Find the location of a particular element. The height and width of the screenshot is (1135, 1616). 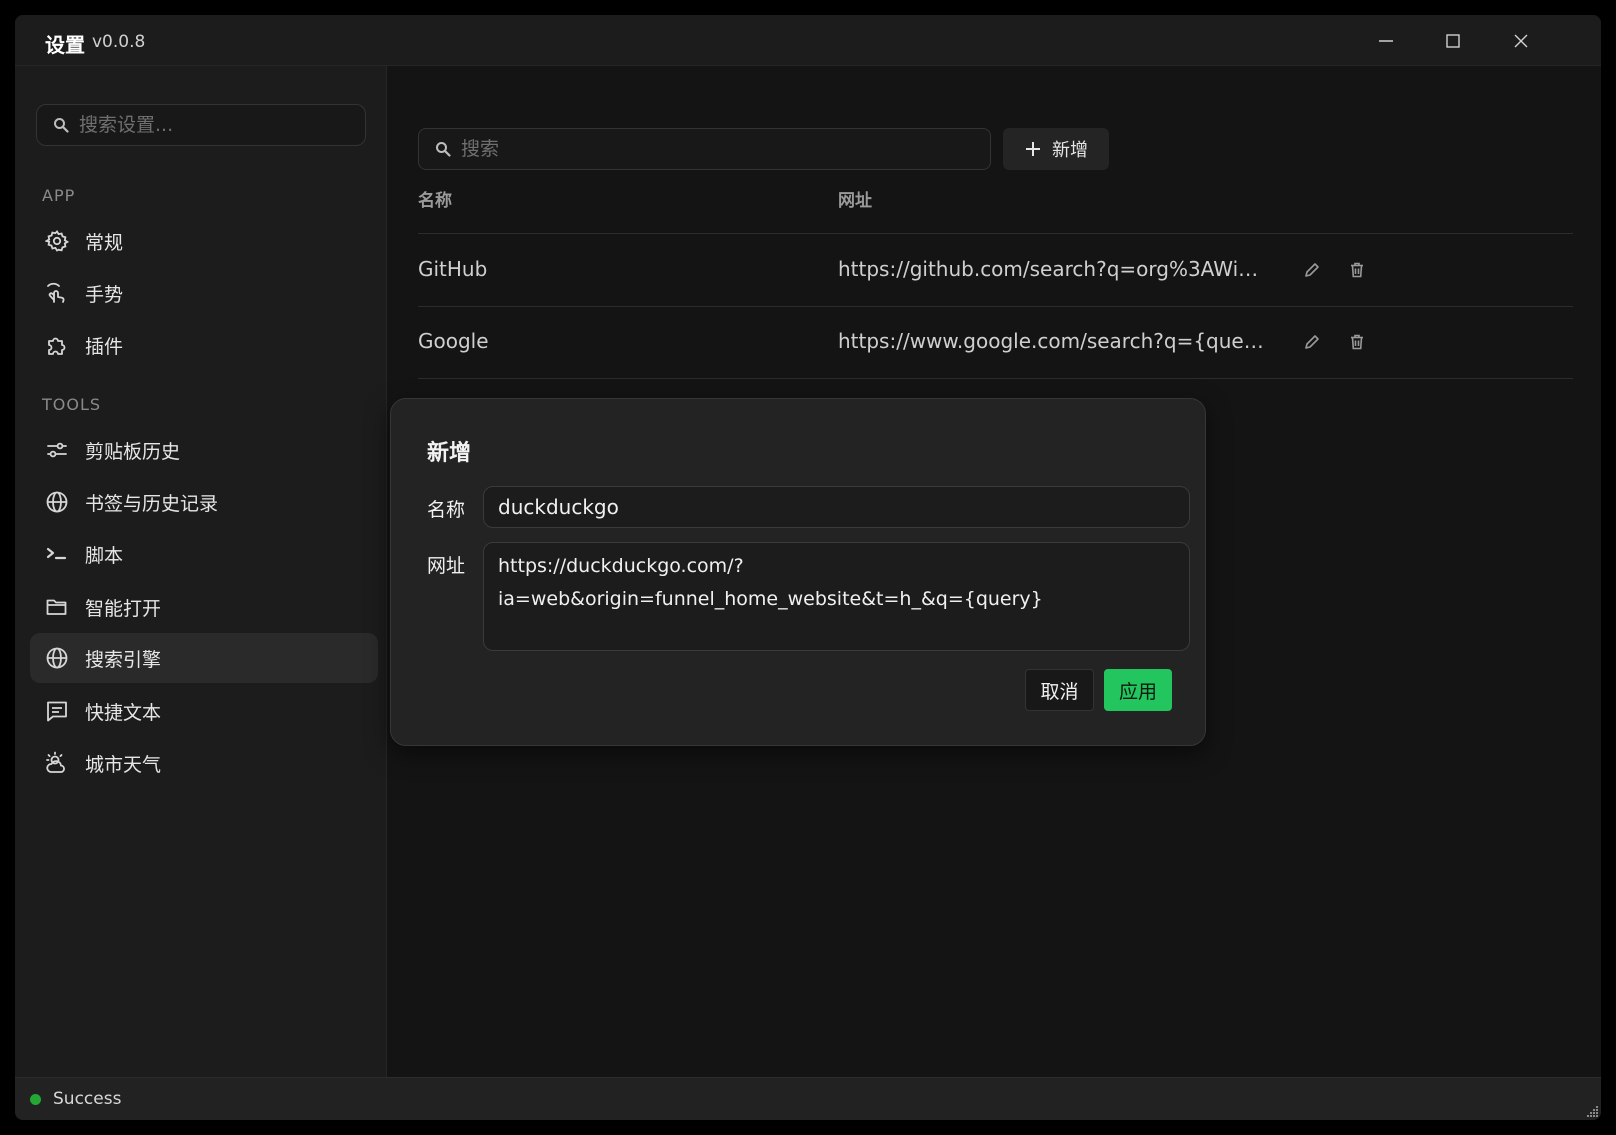

minimize-button is located at coordinates (1386, 41).